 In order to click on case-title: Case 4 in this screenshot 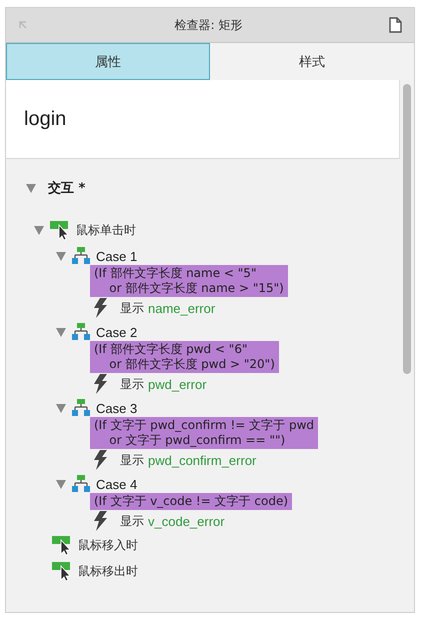, I will do `click(117, 484)`.